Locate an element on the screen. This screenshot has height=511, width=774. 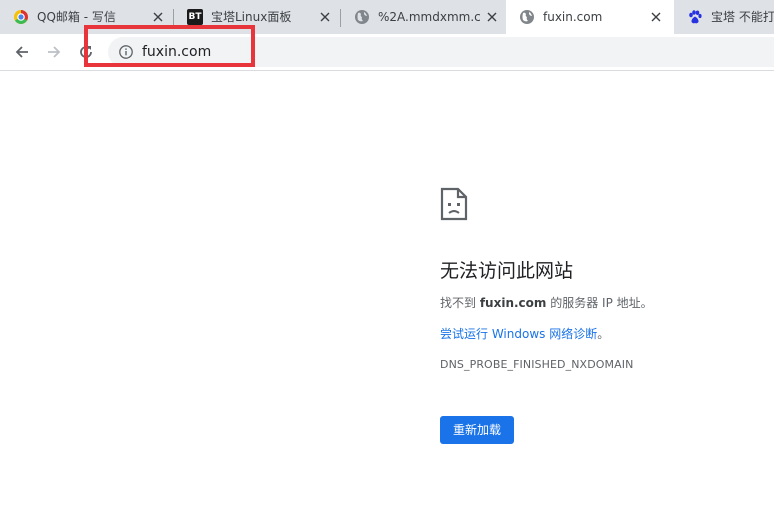
tab-fuxin: fuxin.com is located at coordinates (590, 17).